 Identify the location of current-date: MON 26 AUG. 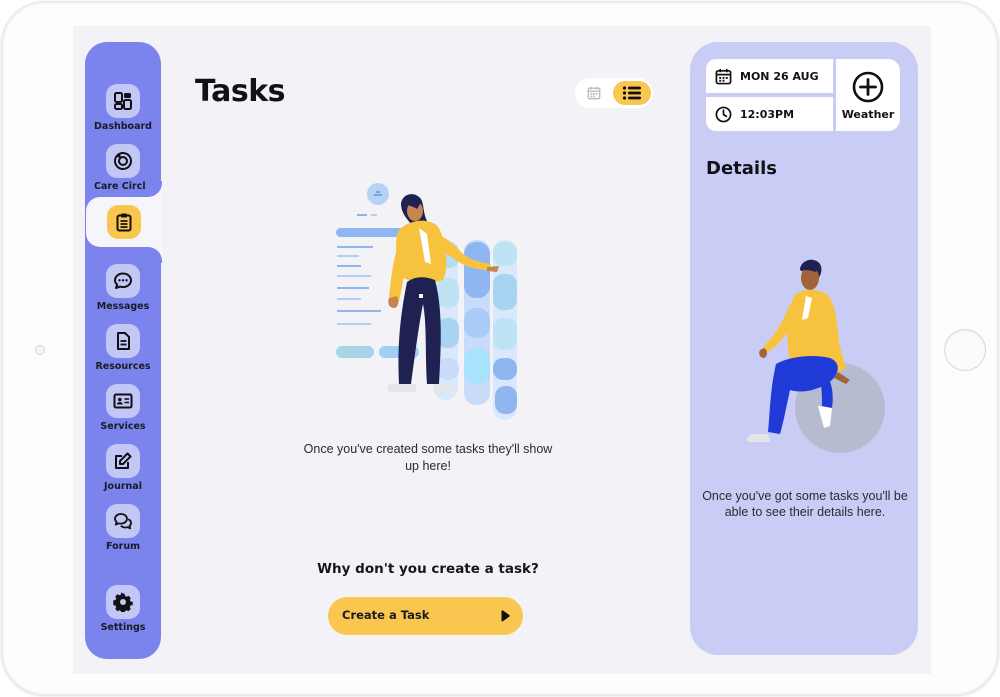
(779, 76).